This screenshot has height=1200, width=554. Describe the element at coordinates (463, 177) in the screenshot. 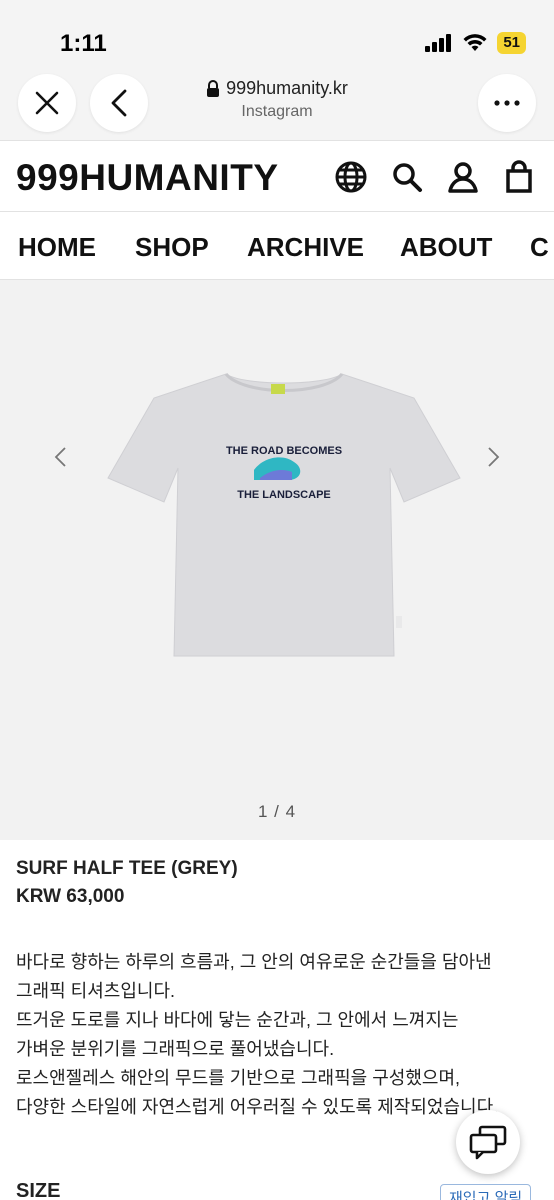

I see `user-icon` at that location.